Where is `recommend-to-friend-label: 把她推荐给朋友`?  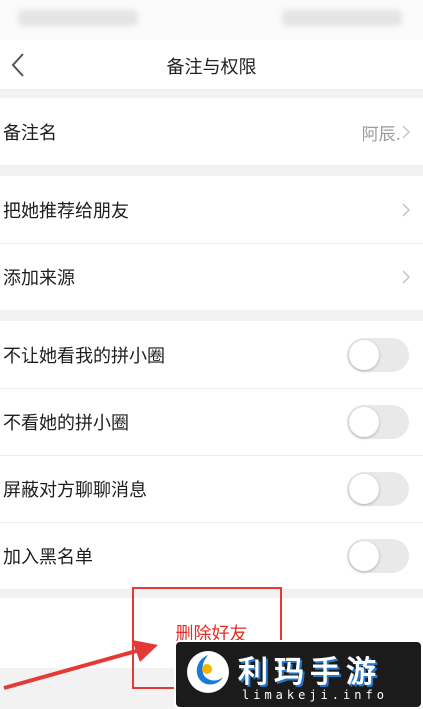
recommend-to-friend-label: 把她推荐给朋友 is located at coordinates (66, 211).